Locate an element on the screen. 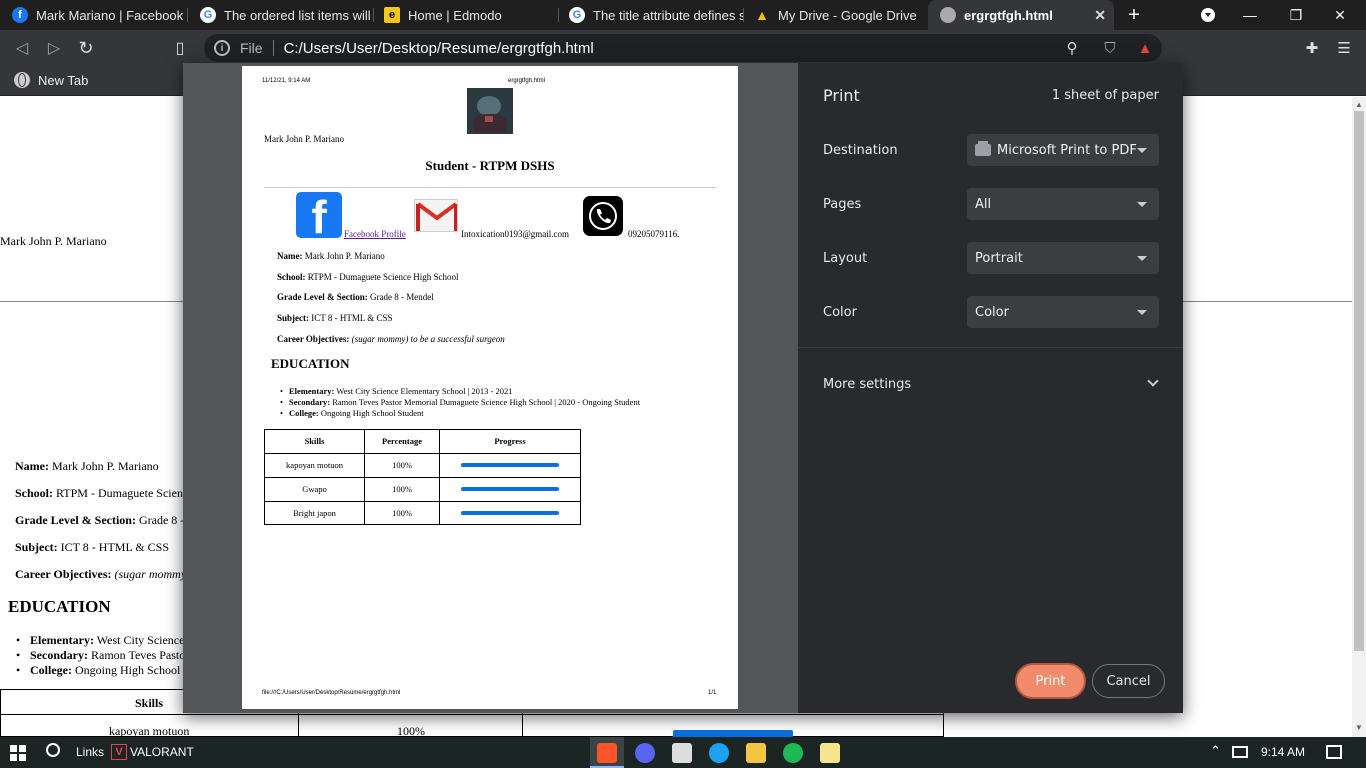 The width and height of the screenshot is (1366, 768). tab-edmodo: e Home | Edmodo is located at coordinates (465, 15).